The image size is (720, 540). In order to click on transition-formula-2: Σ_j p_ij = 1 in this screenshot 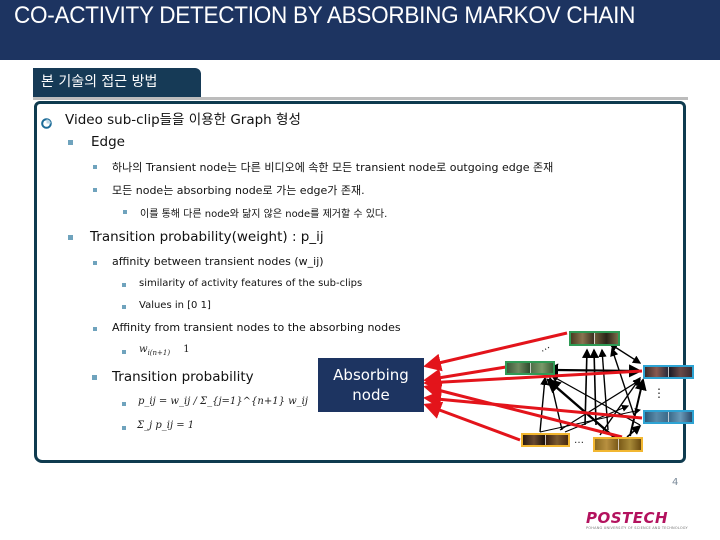, I will do `click(166, 425)`.